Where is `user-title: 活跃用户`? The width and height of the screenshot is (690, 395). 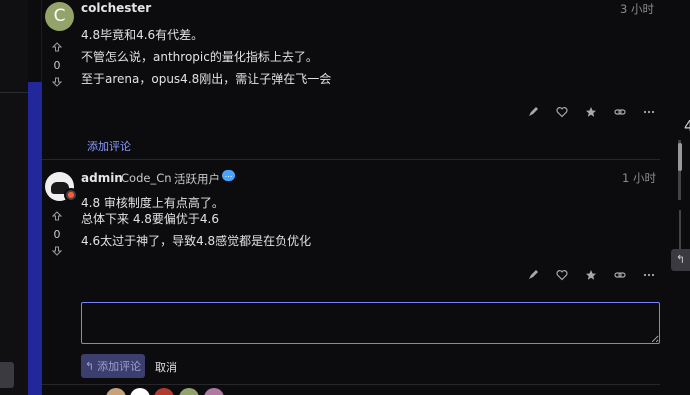
user-title: 活跃用户 is located at coordinates (197, 179).